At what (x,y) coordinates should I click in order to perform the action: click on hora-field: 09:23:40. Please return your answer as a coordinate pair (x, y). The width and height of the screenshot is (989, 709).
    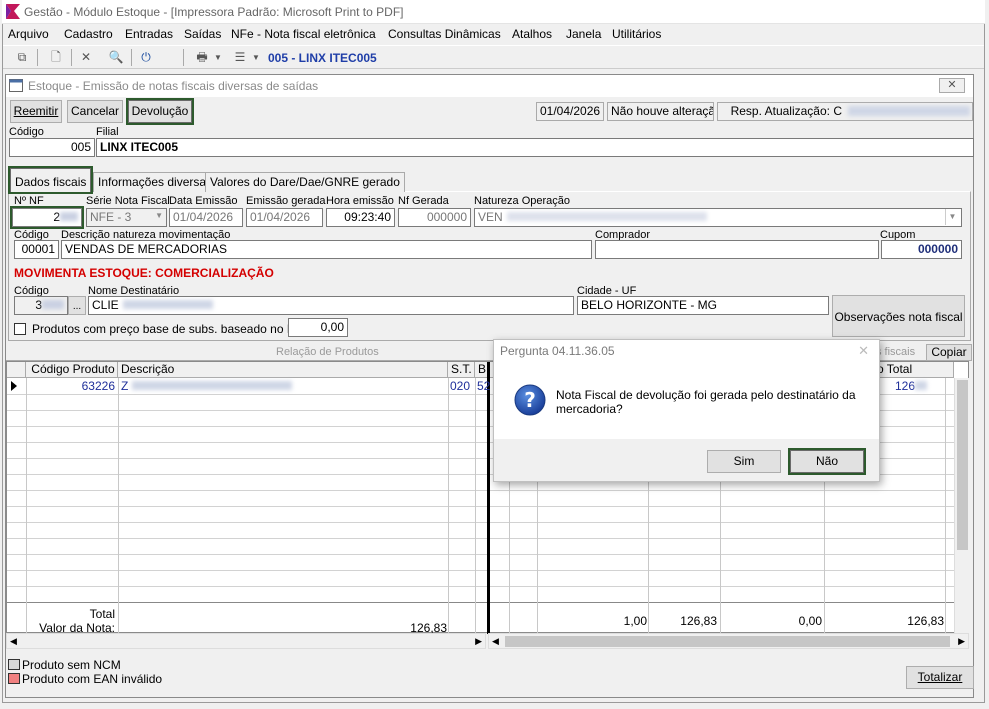
    Looking at the image, I should click on (360, 217).